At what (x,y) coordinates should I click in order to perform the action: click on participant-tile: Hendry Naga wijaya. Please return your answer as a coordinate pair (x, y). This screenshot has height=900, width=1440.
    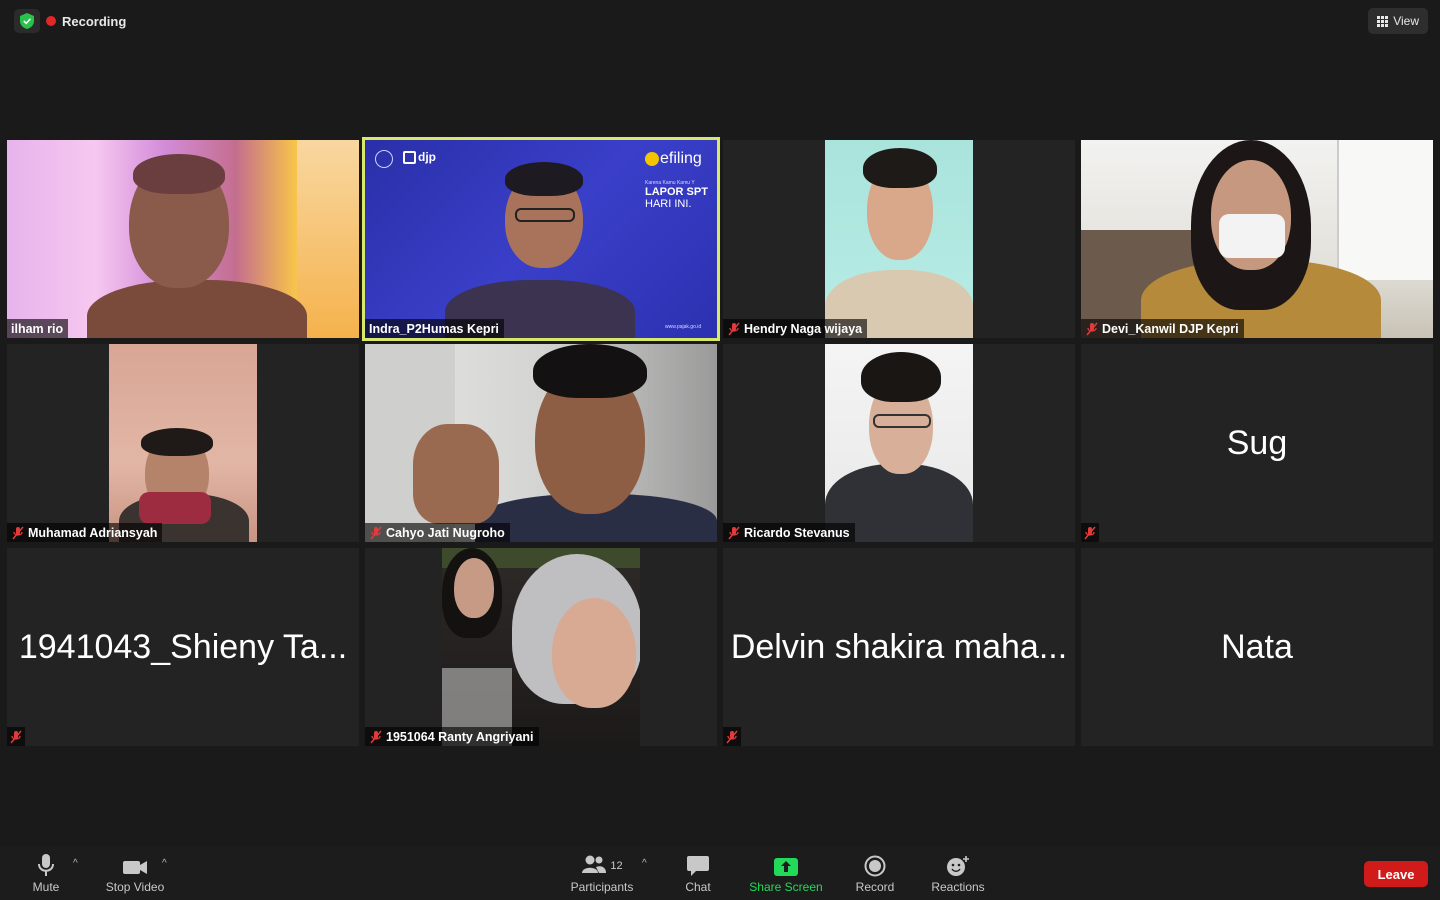
    Looking at the image, I should click on (899, 239).